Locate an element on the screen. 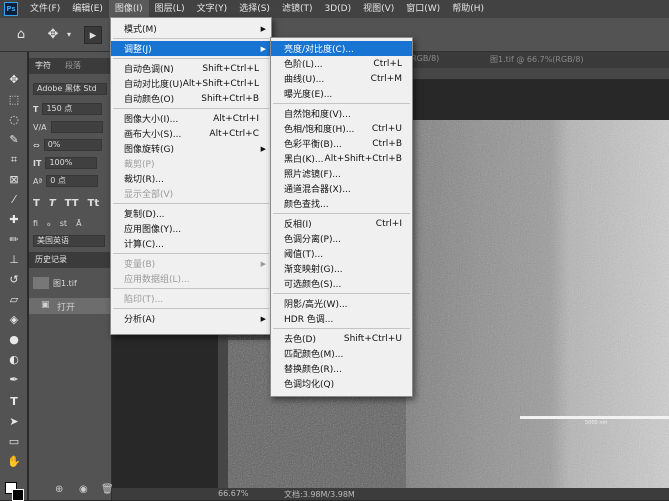 This screenshot has height=501, width=669. hand-tool-icon: ✋ is located at coordinates (14, 462).